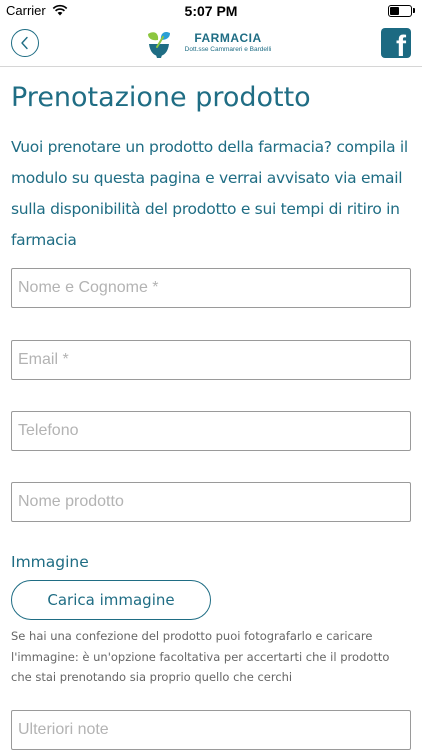  What do you see at coordinates (228, 49) in the screenshot?
I see `logo-subtitle: Dott.sse Cammareri e Bardelli` at bounding box center [228, 49].